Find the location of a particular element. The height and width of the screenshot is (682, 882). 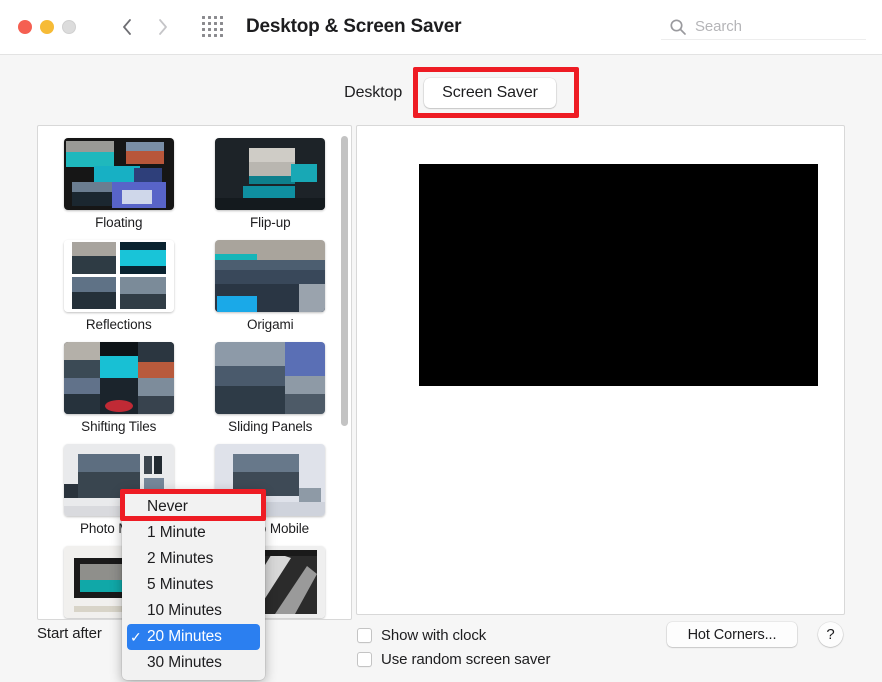

page-title: Desktop & Screen Saver is located at coordinates (354, 26).